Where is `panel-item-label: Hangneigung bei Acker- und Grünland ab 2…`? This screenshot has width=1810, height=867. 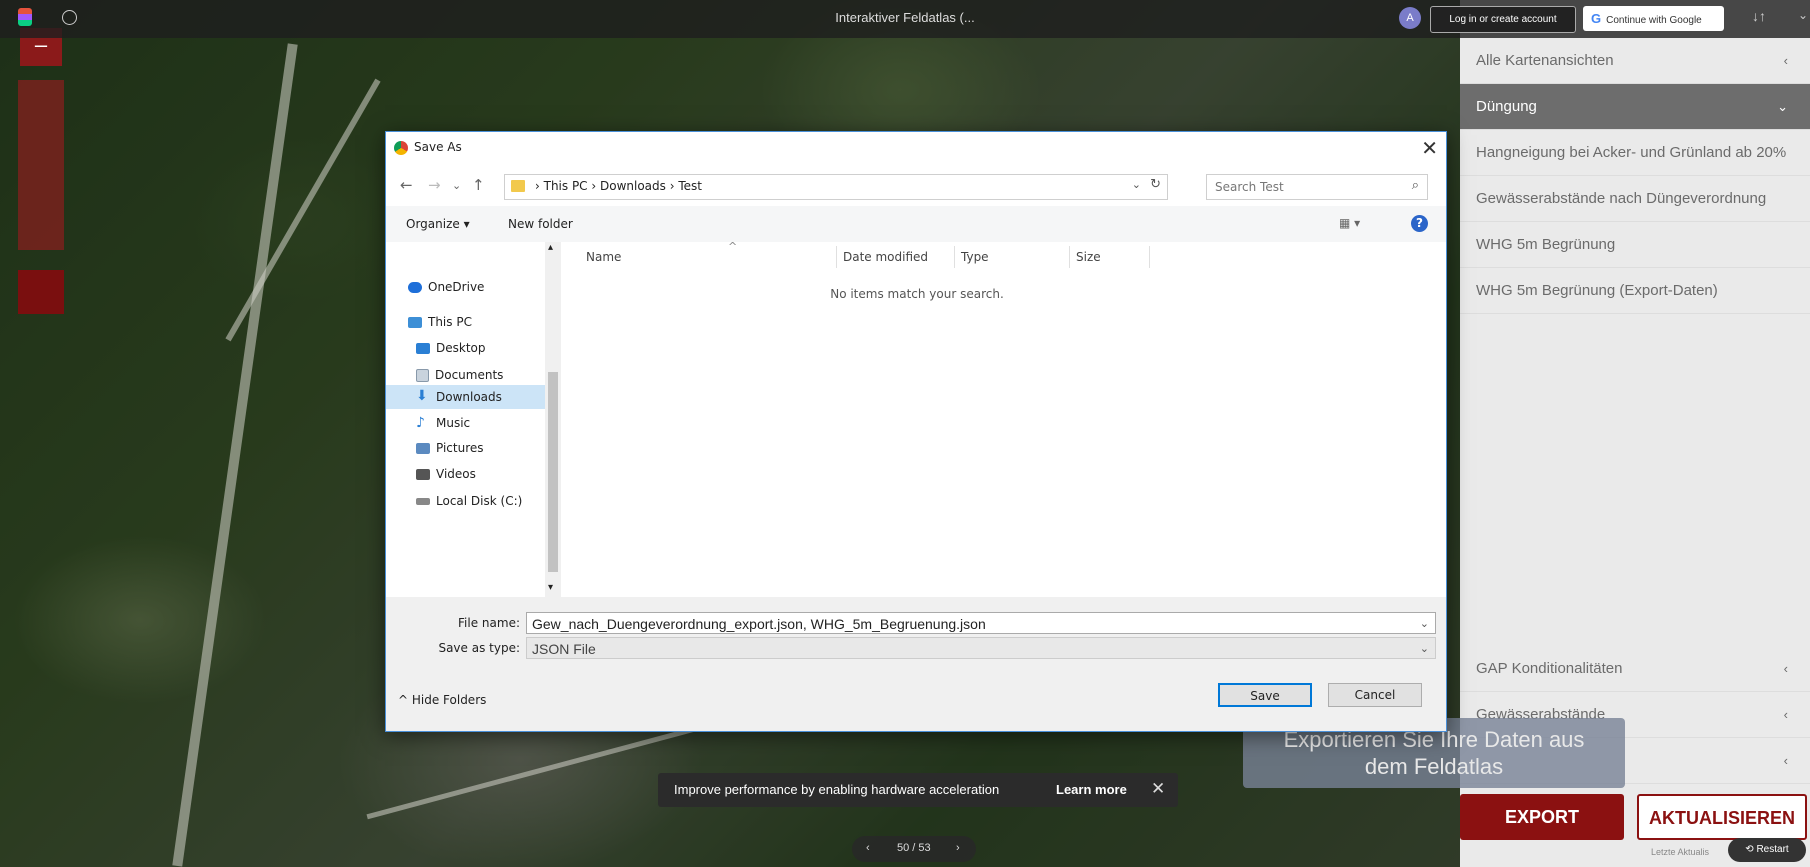
panel-item-label: Hangneigung bei Acker- und Grünland ab 2… is located at coordinates (1631, 152).